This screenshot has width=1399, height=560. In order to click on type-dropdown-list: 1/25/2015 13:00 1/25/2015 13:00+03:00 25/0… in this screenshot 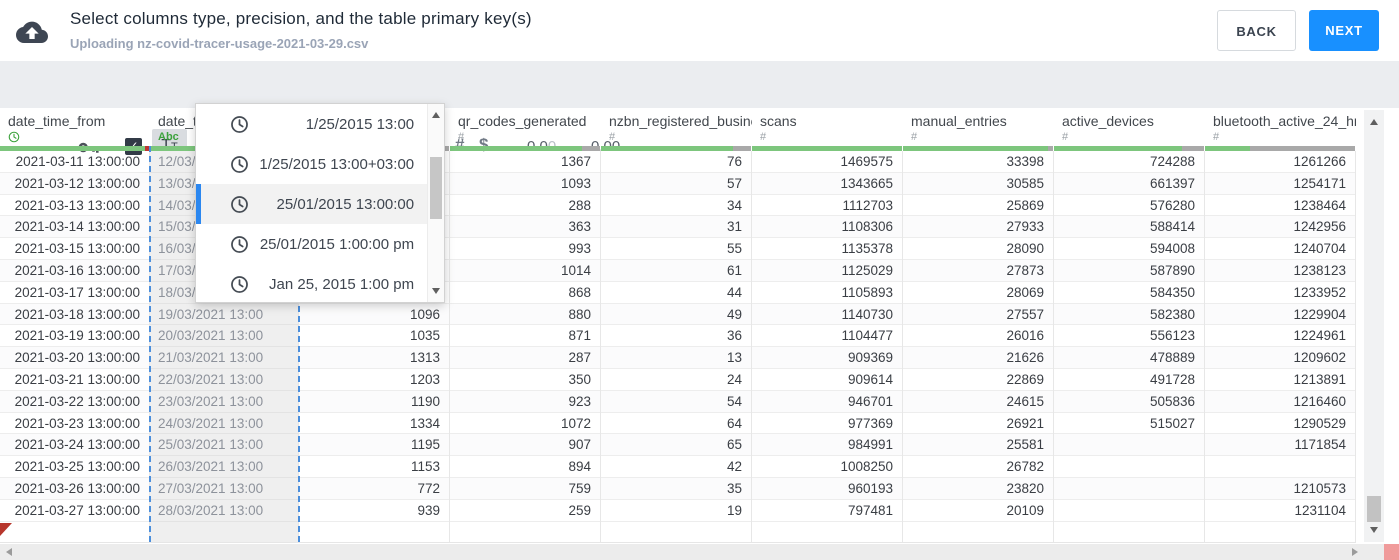, I will do `click(312, 204)`.